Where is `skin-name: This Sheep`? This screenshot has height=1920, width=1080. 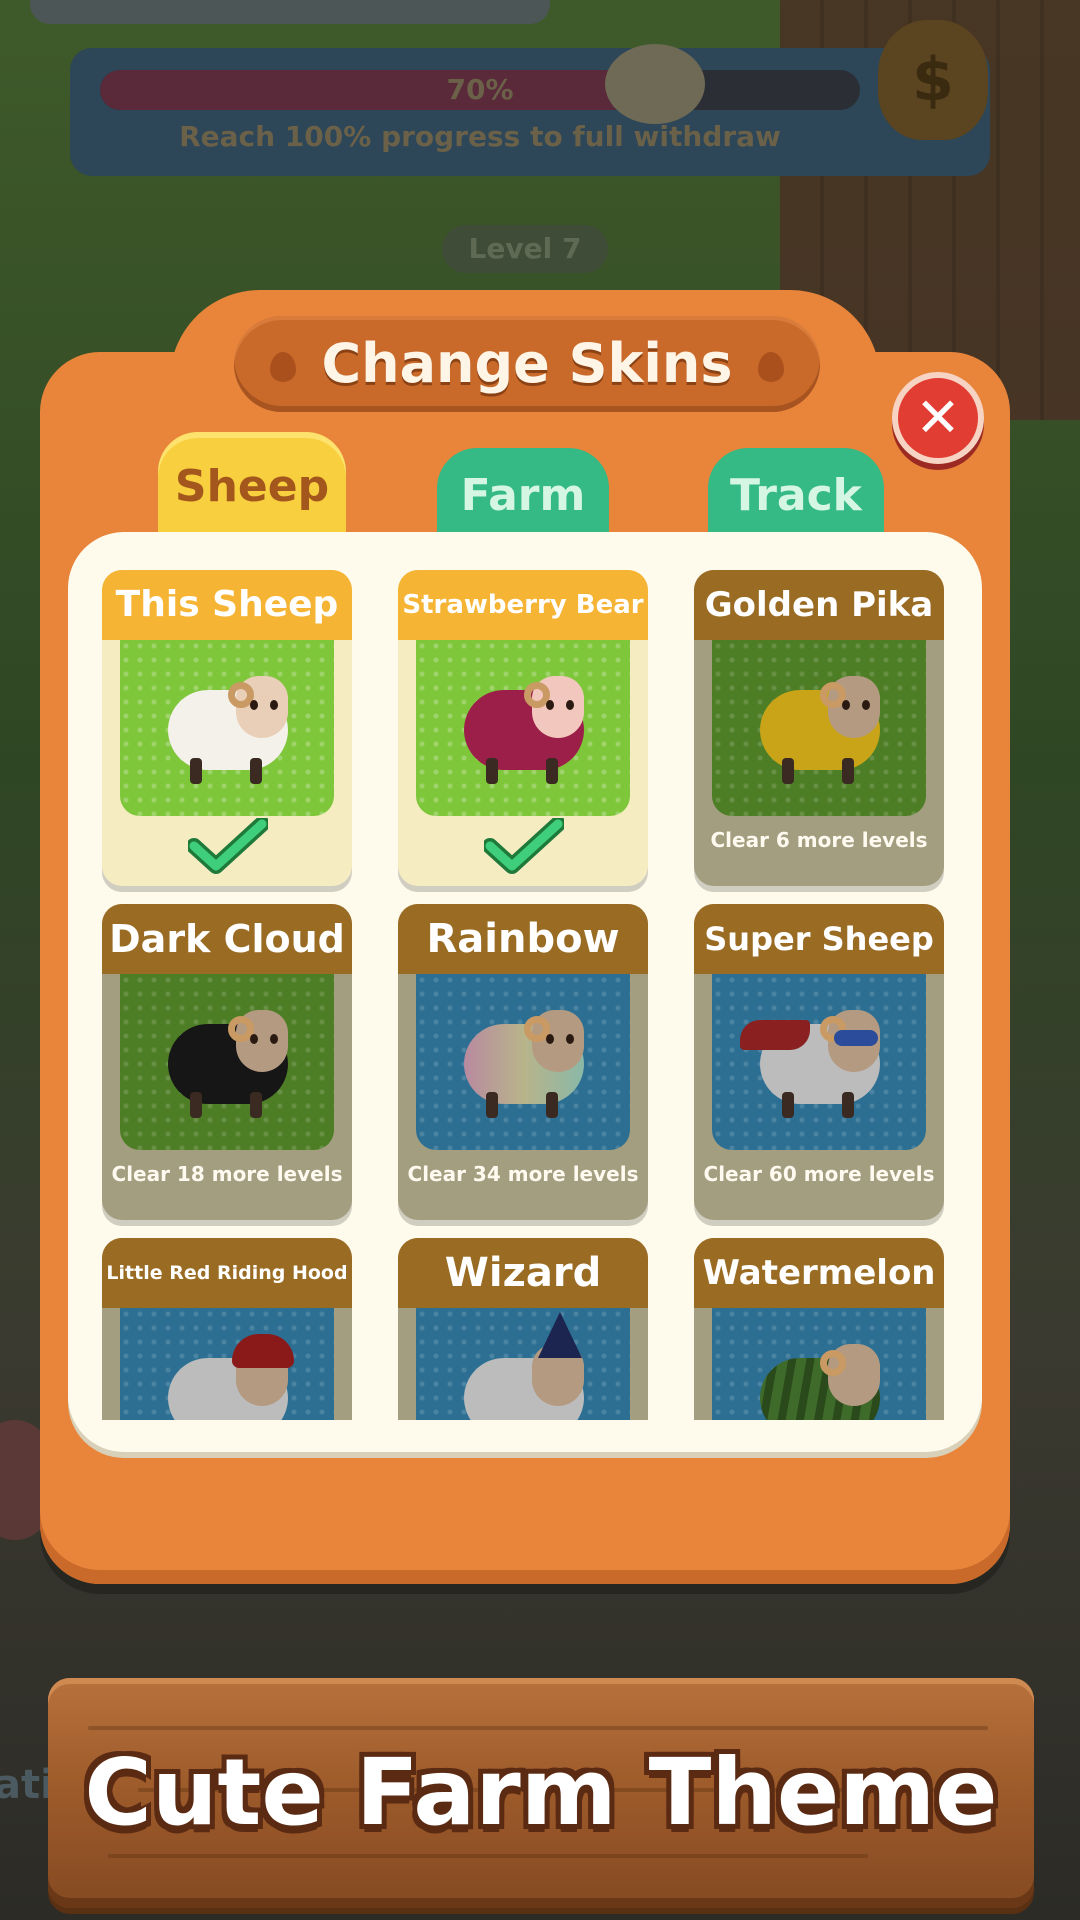
skin-name: This Sheep is located at coordinates (227, 605).